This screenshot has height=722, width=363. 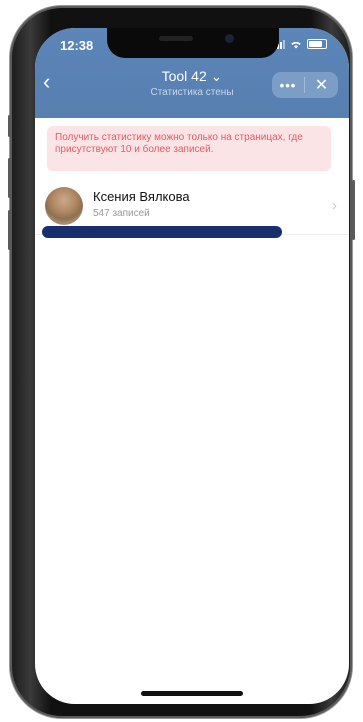 What do you see at coordinates (353, 210) in the screenshot?
I see `power-button` at bounding box center [353, 210].